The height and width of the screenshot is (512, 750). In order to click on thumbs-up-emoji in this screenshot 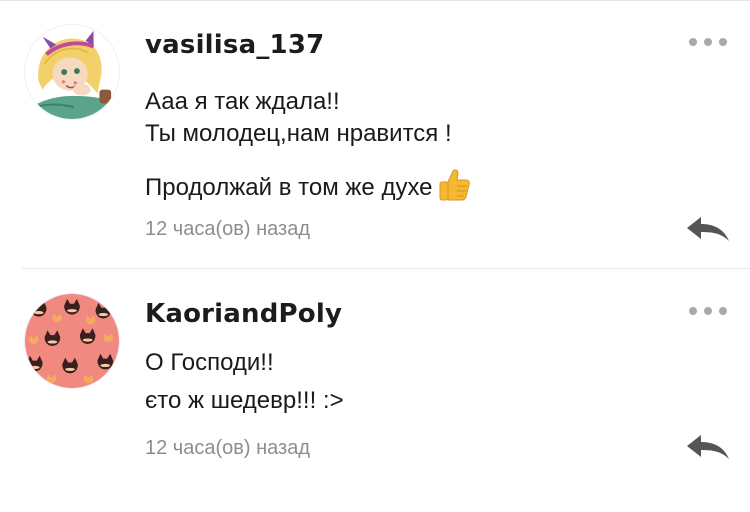, I will do `click(454, 185)`.